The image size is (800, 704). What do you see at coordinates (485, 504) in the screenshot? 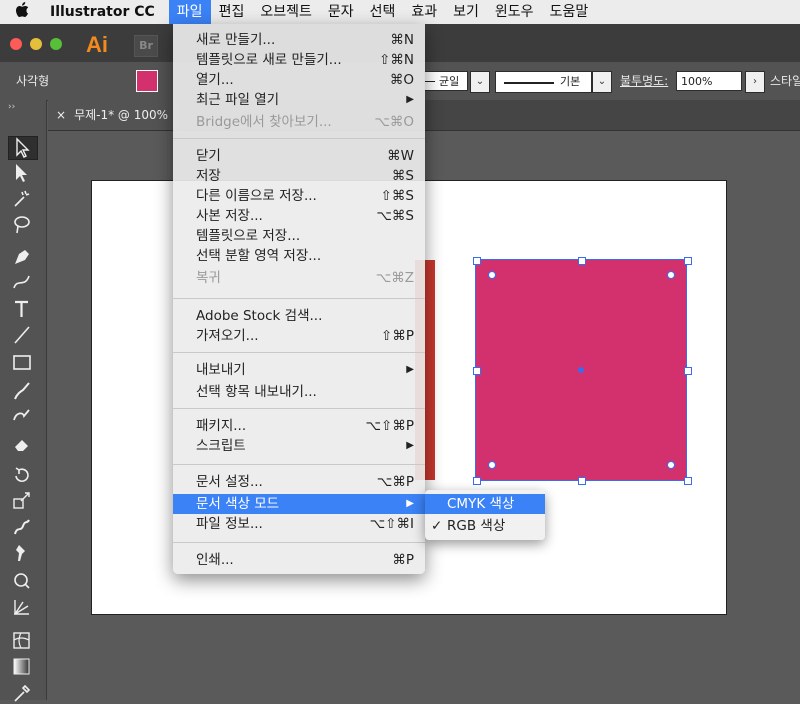
I see `color-mode-option: CMYK 색상` at bounding box center [485, 504].